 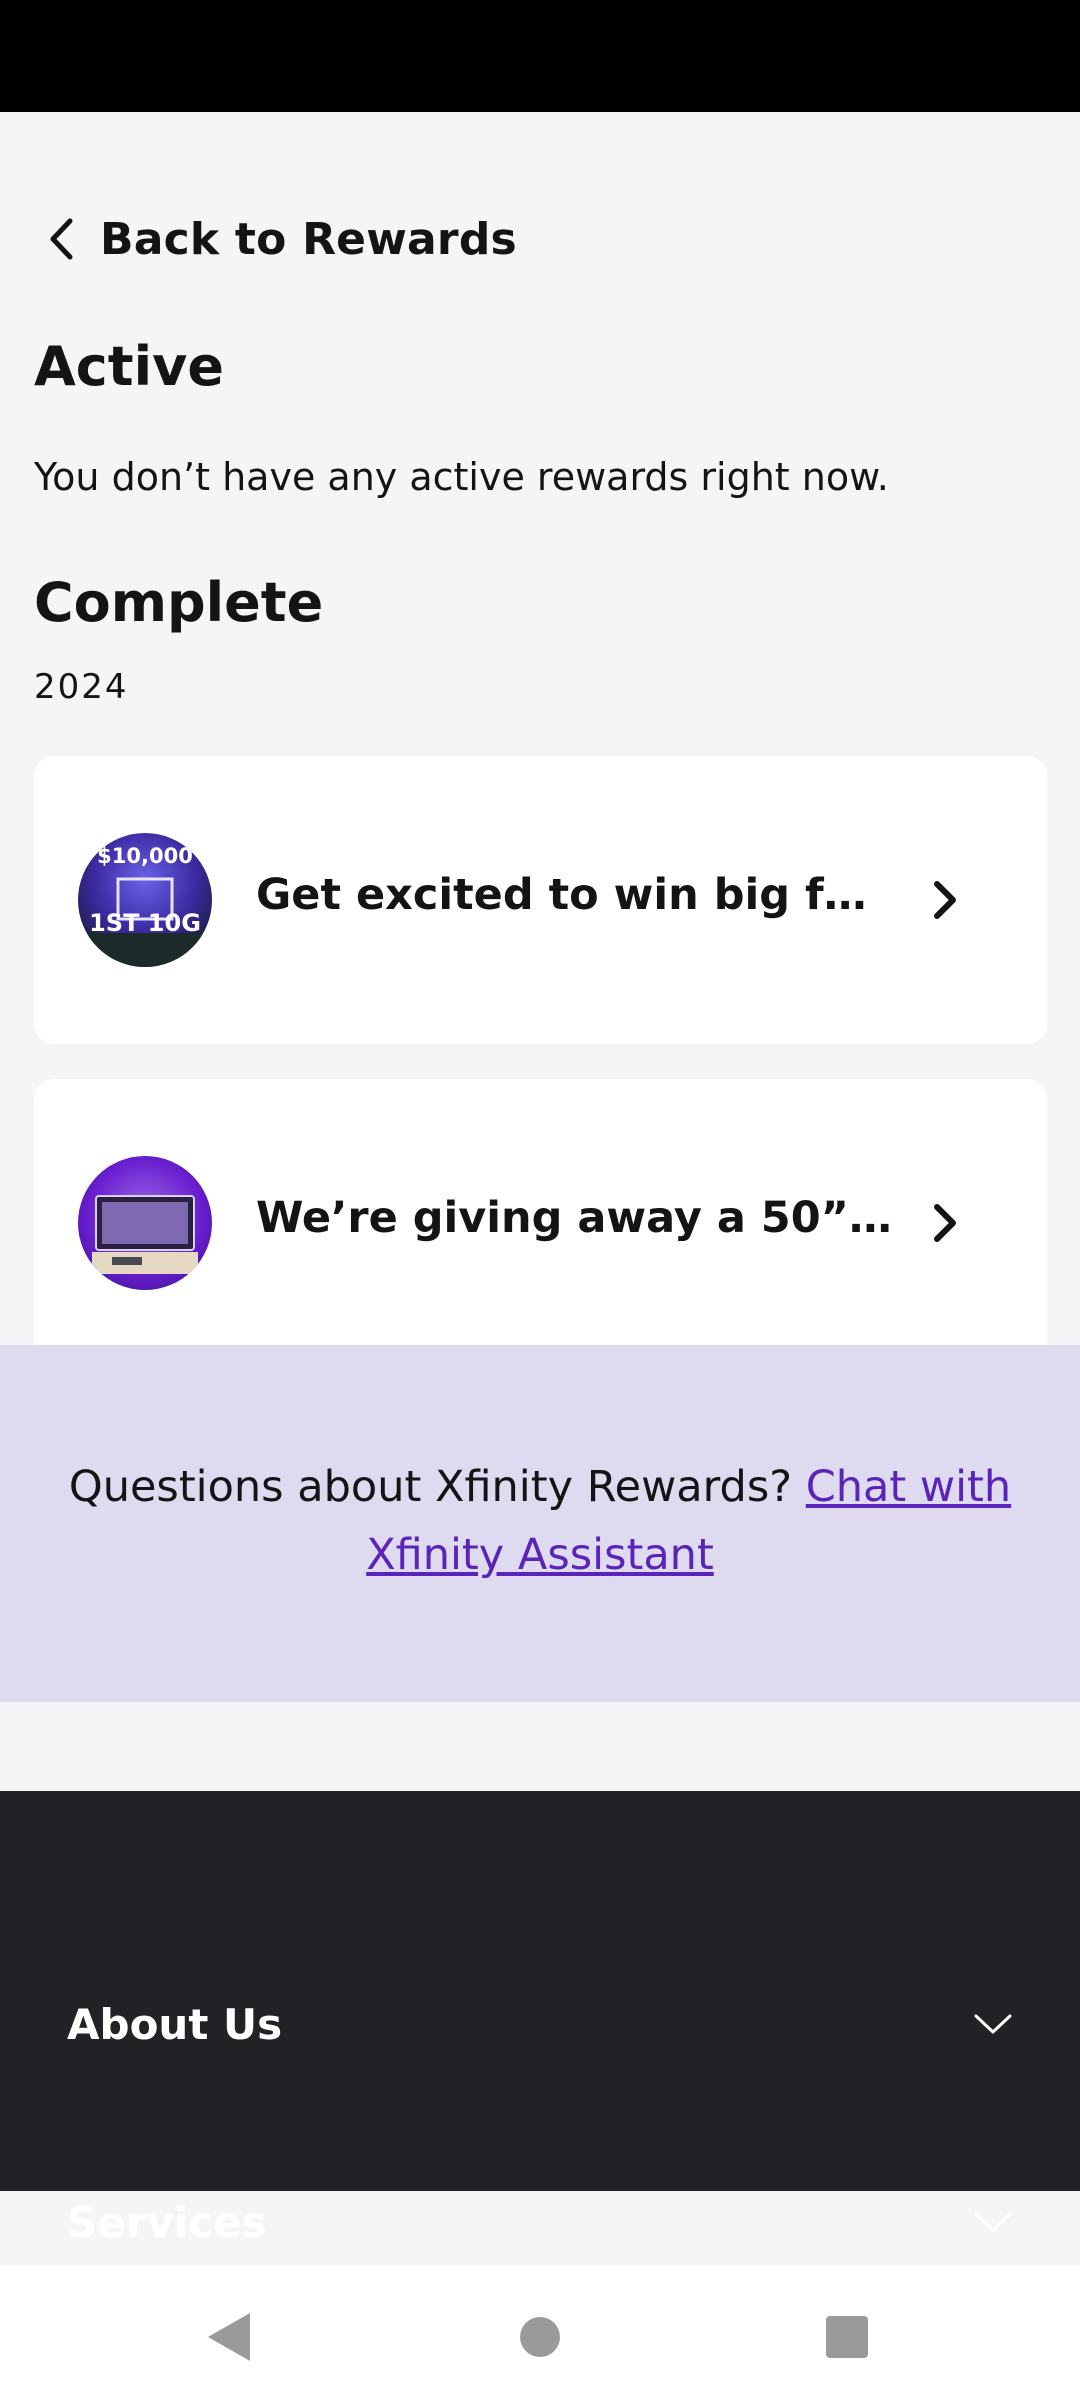 What do you see at coordinates (65, 239) in the screenshot?
I see `chevron-left-icon` at bounding box center [65, 239].